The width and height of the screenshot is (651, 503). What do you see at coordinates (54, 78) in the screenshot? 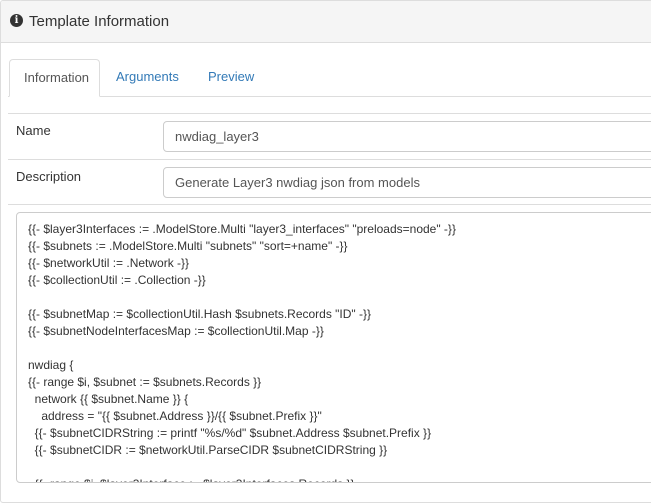
I see `tab-information: Information` at bounding box center [54, 78].